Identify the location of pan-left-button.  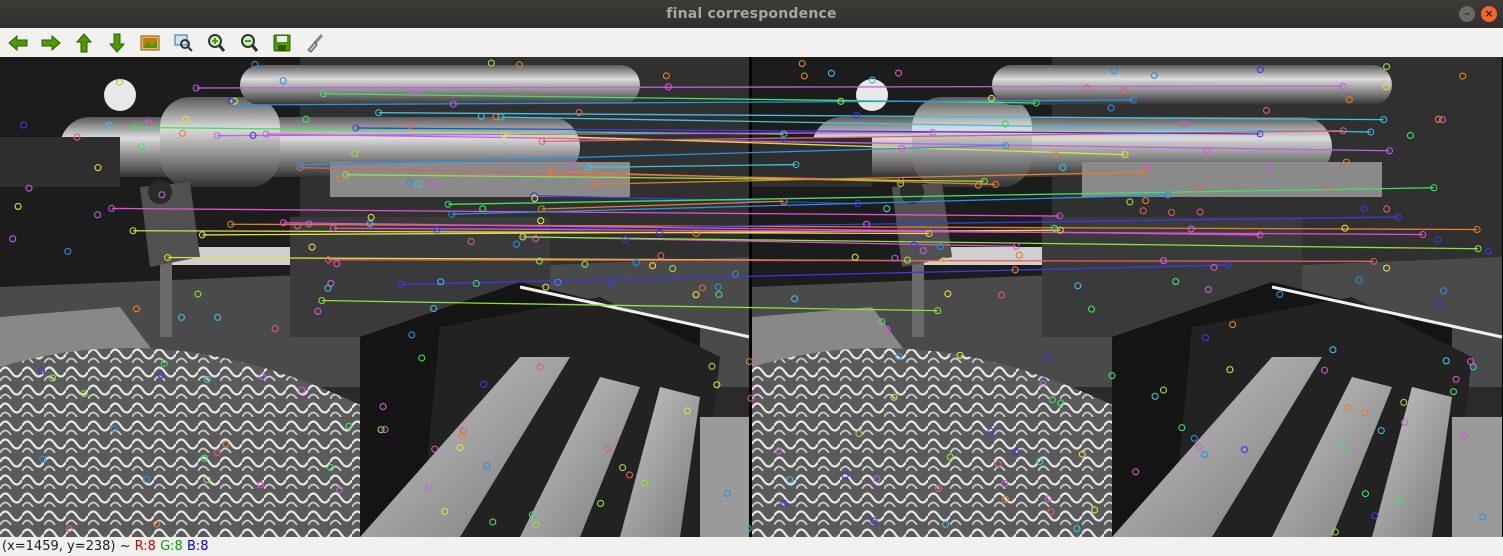
(18, 43).